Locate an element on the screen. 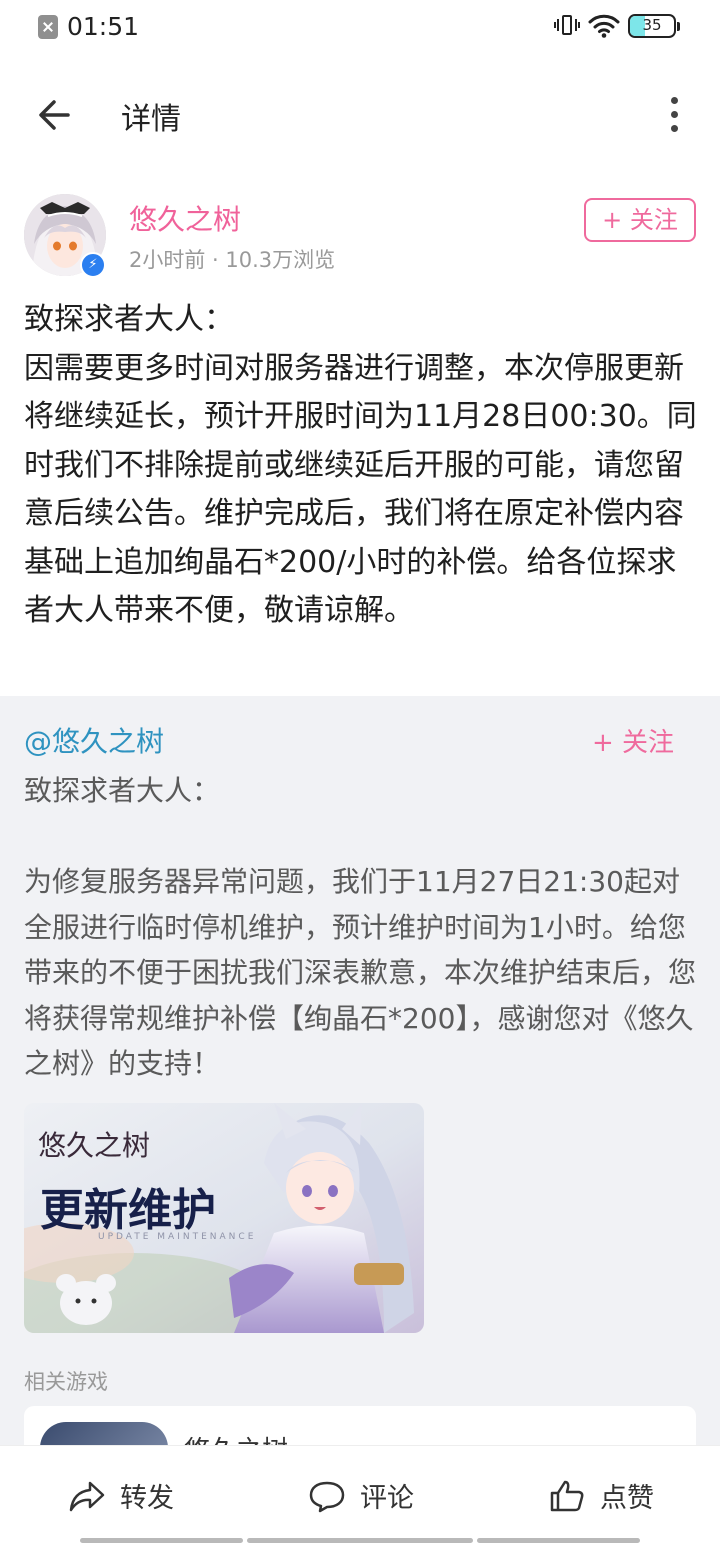 This screenshot has width=720, height=1544. banner-subtitle: UPDATE MAINTENANCE is located at coordinates (177, 1237).